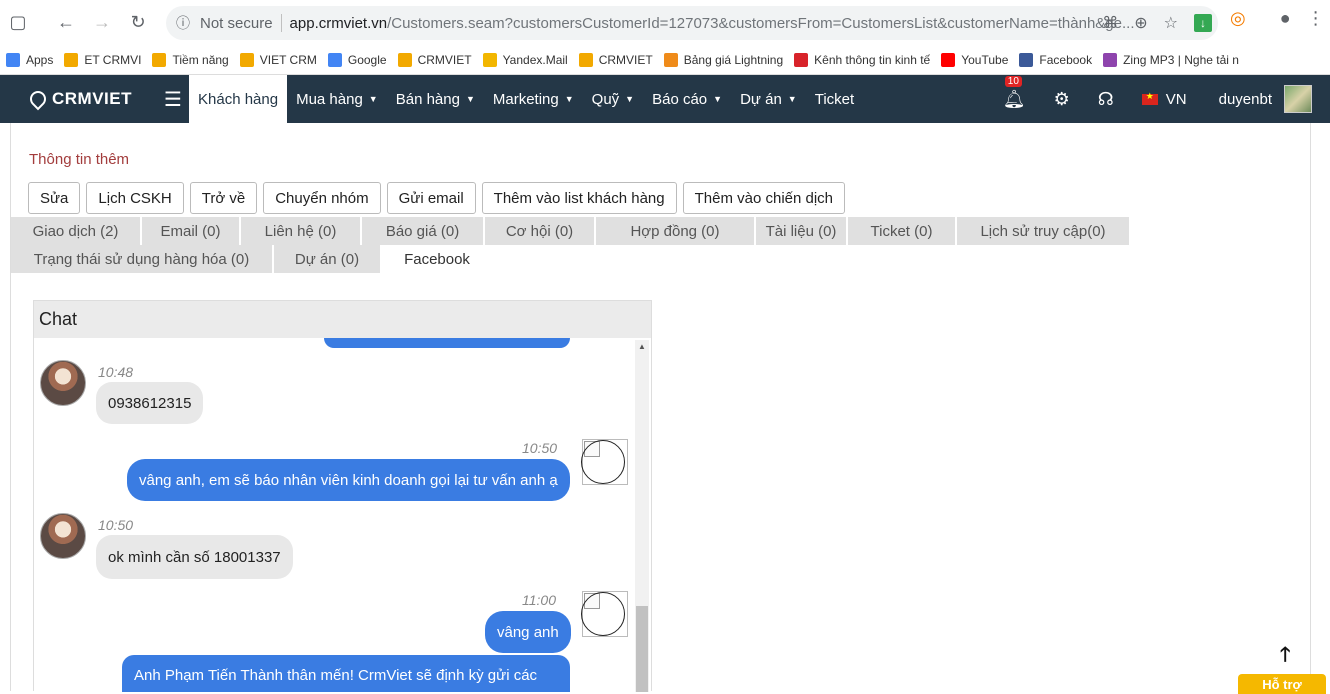 The width and height of the screenshot is (1330, 694). I want to click on star-icon: ☆, so click(1171, 23).